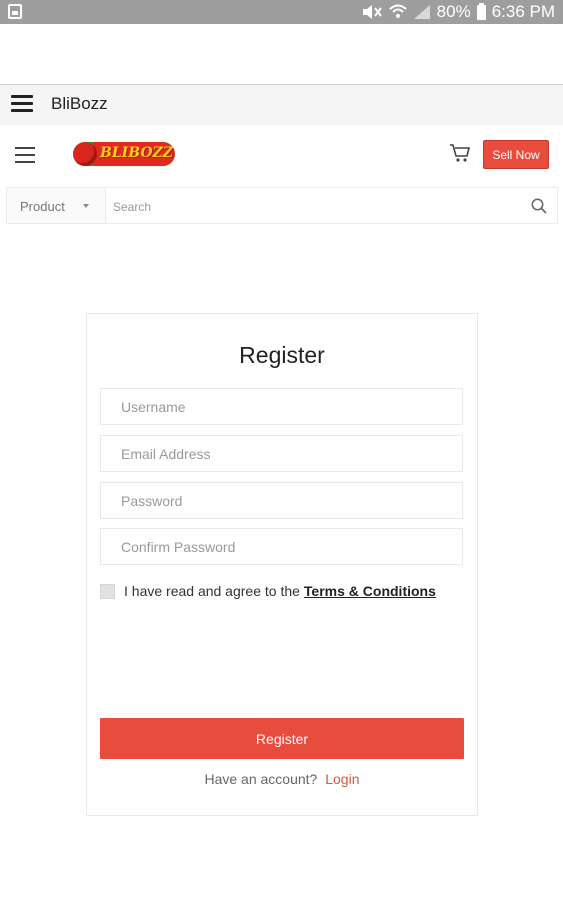  I want to click on site-logo: BLIBOZZ, so click(124, 154).